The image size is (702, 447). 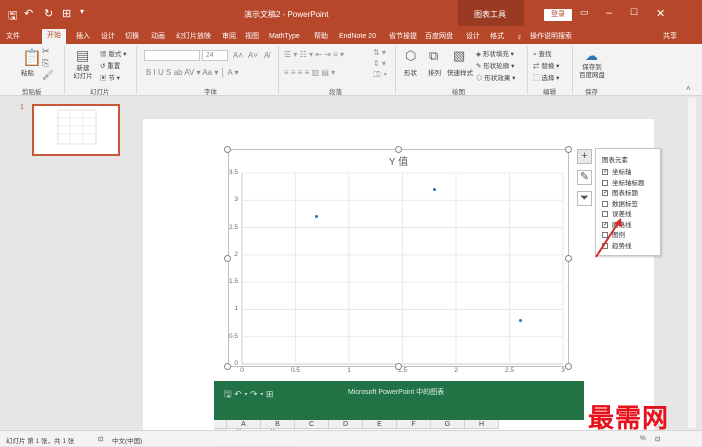 What do you see at coordinates (346, 424) in the screenshot?
I see `column-header: D` at bounding box center [346, 424].